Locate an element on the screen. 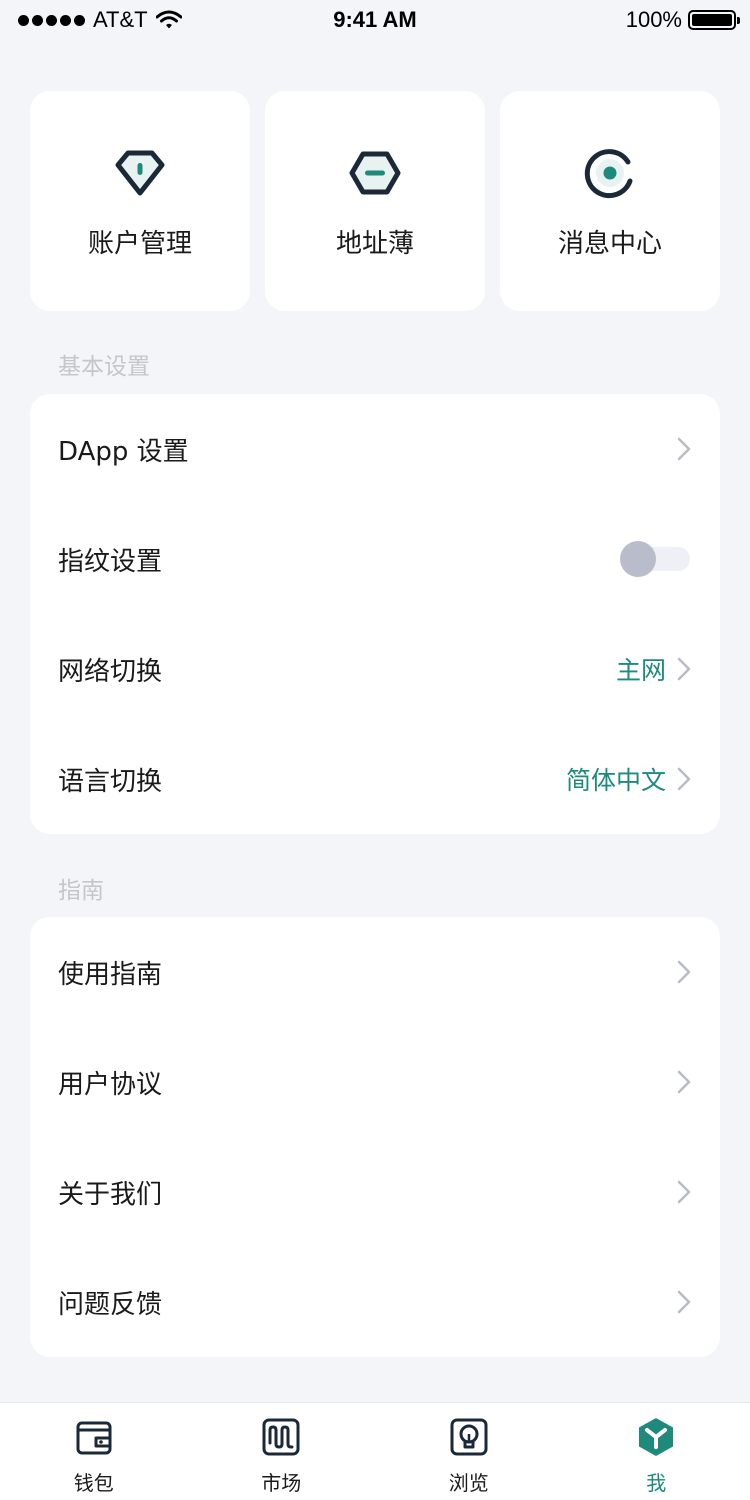 Image resolution: width=750 pixels, height=1500 pixels. guide-title: 指南 is located at coordinates (81, 891).